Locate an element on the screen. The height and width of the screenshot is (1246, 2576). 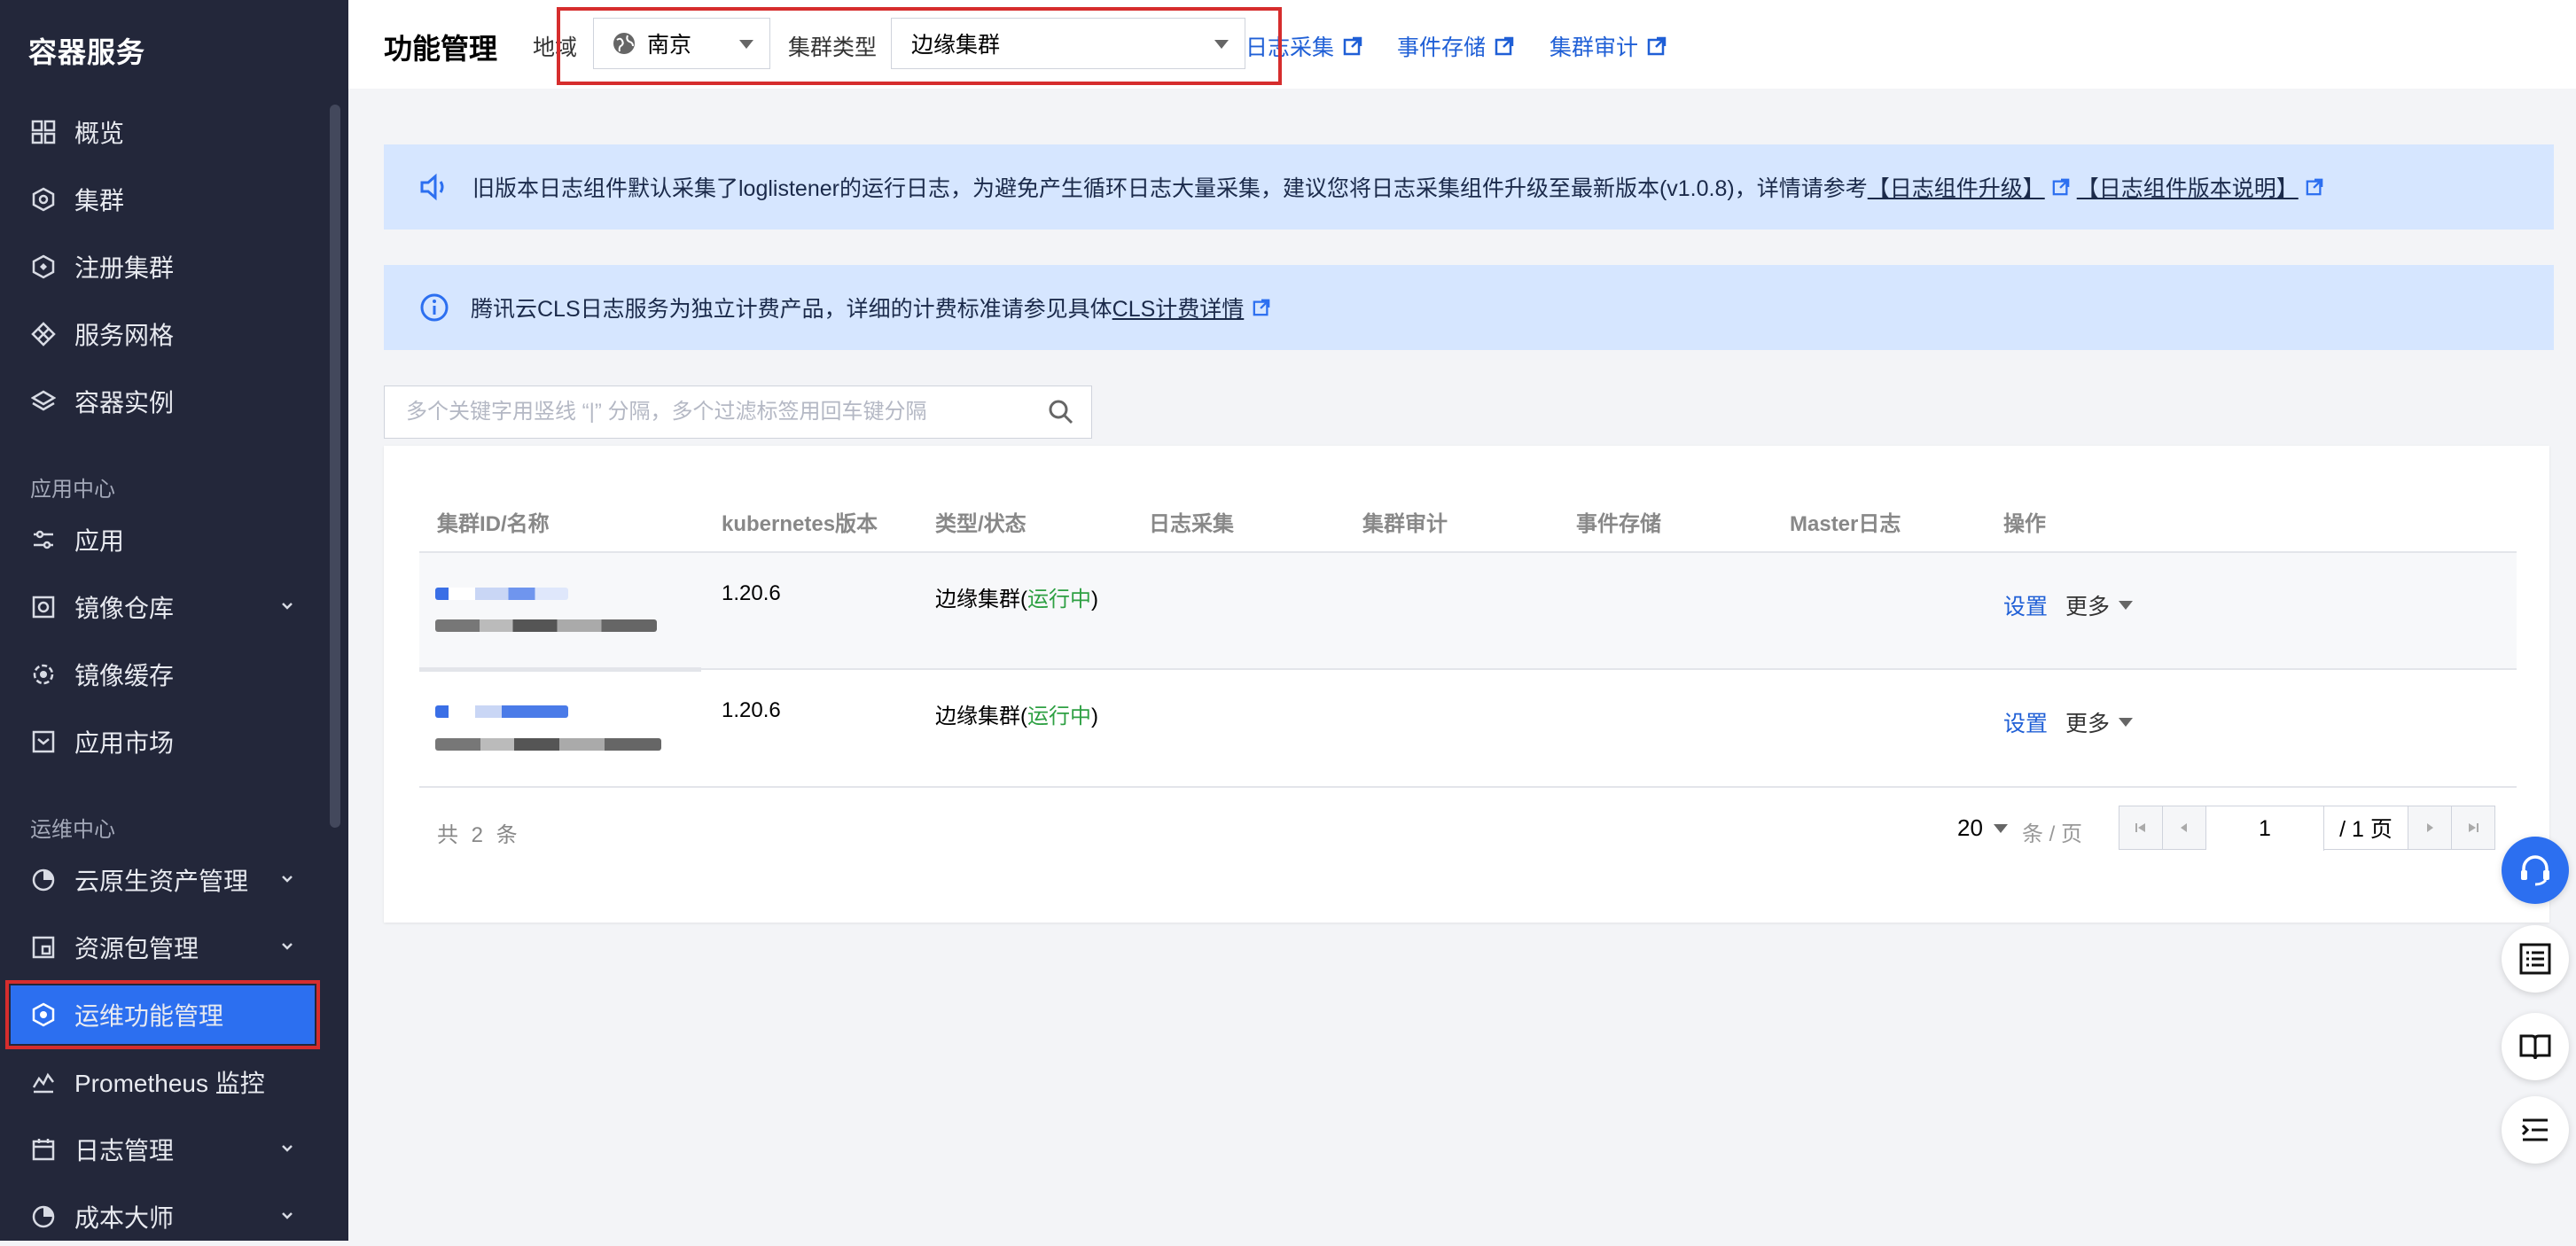
sidebar-item-service-mesh: 服务网格 is located at coordinates (160, 334).